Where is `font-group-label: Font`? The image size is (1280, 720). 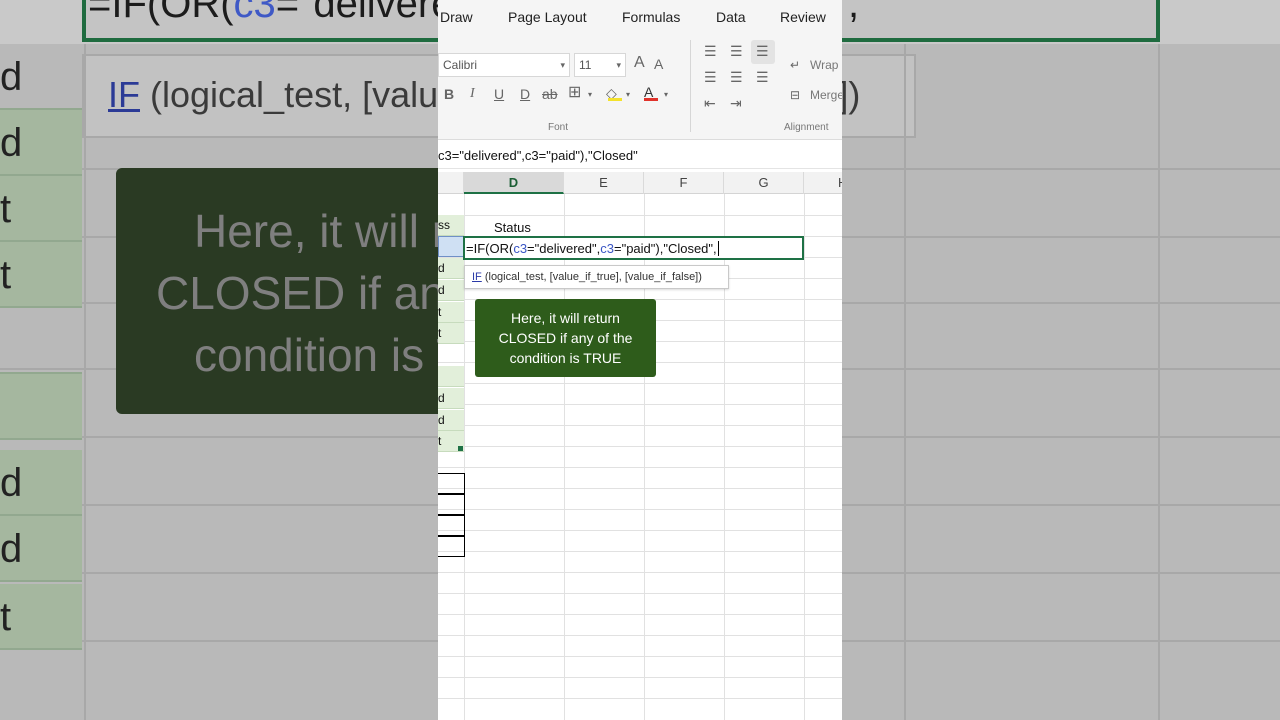 font-group-label: Font is located at coordinates (558, 127).